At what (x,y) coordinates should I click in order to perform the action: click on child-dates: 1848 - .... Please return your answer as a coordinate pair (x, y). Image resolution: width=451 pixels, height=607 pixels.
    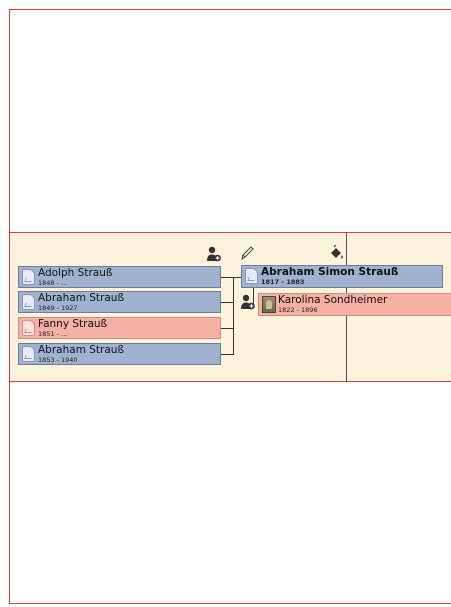
    Looking at the image, I should click on (53, 283).